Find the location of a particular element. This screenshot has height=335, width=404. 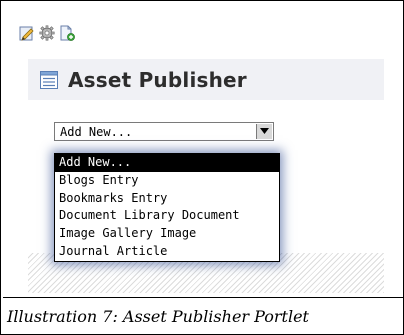

chevron-down-icon is located at coordinates (264, 131).